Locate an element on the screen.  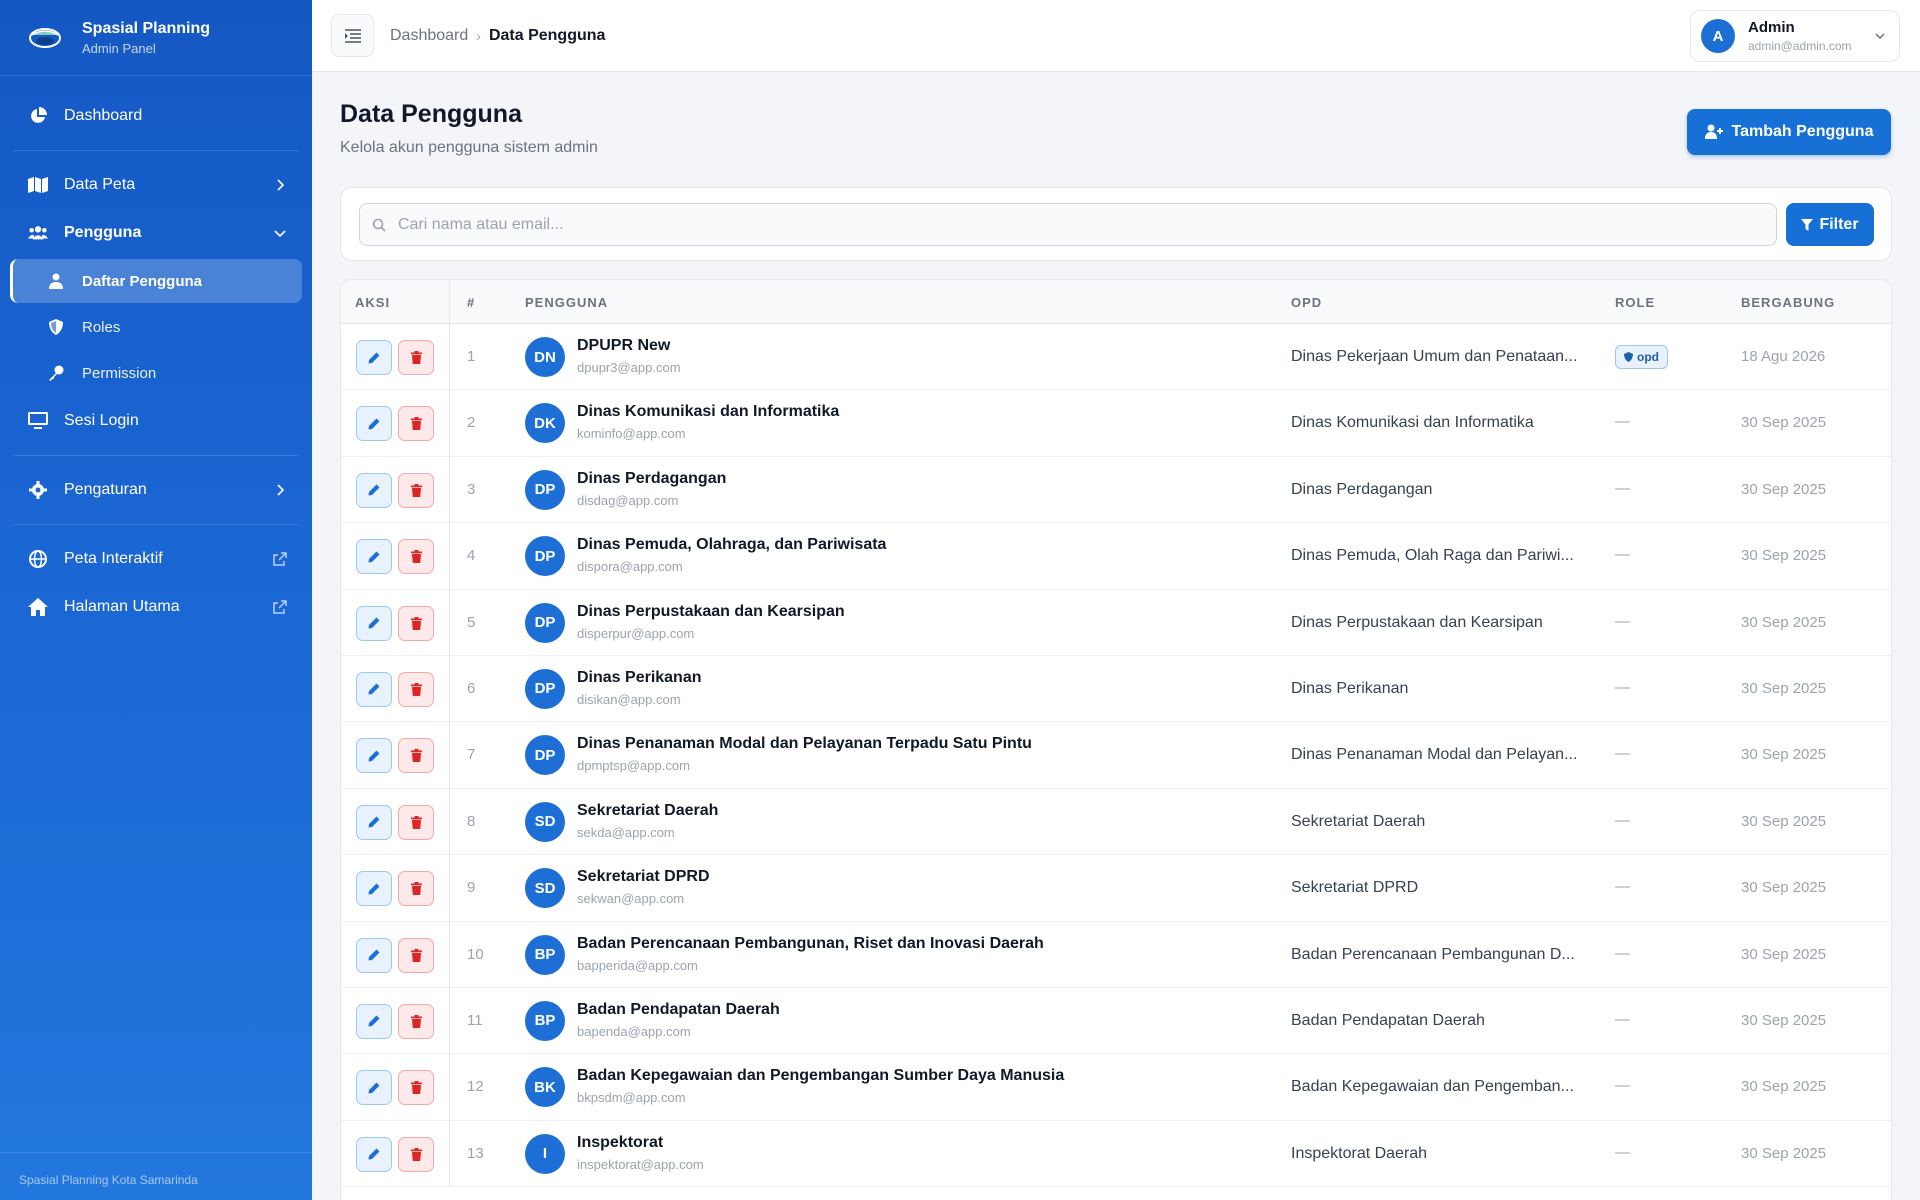
search-field is located at coordinates (1068, 224).